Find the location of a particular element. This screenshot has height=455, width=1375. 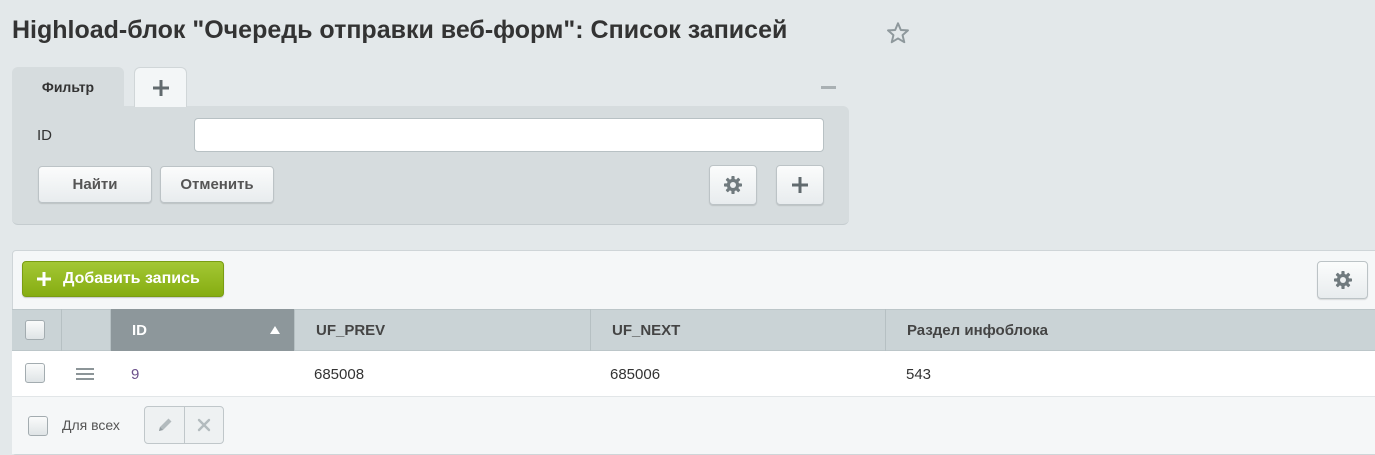

column-header-uf-prev: UF_PREV is located at coordinates (443, 330).